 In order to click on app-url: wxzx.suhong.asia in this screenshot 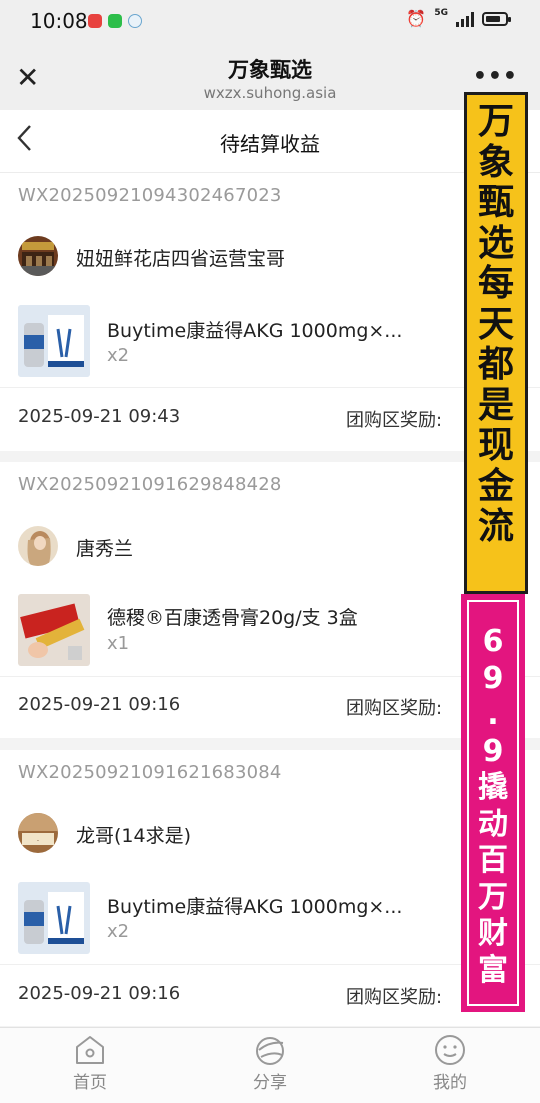, I will do `click(270, 93)`.